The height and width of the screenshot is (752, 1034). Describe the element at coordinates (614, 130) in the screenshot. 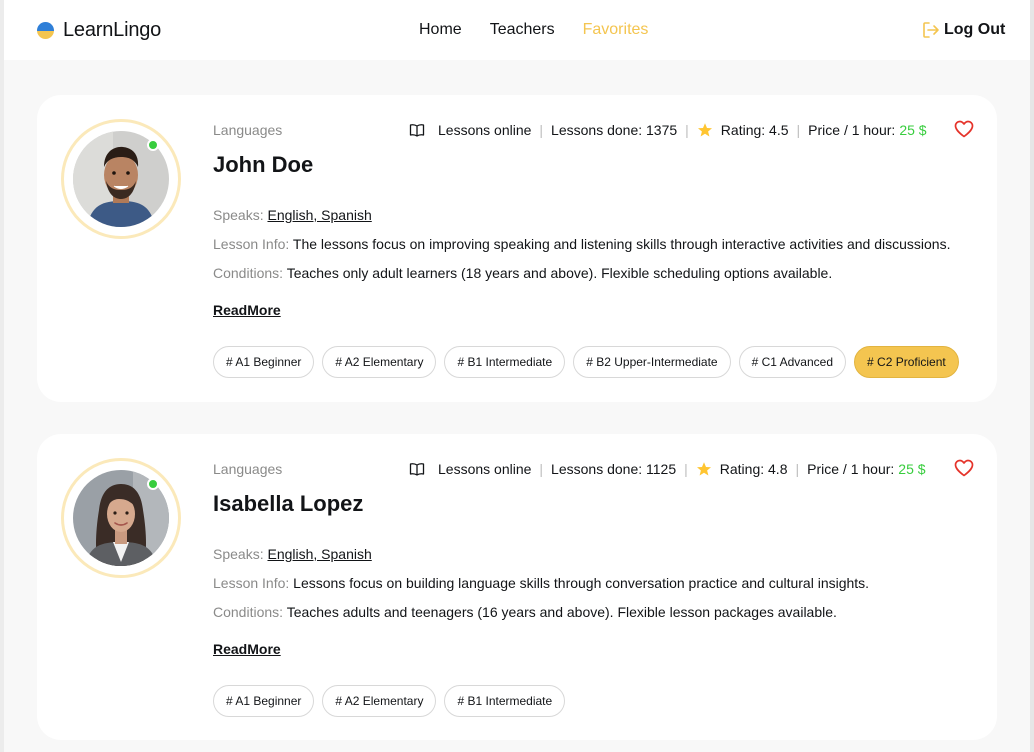

I see `lessons-done-text: Lessons done: 1375` at that location.